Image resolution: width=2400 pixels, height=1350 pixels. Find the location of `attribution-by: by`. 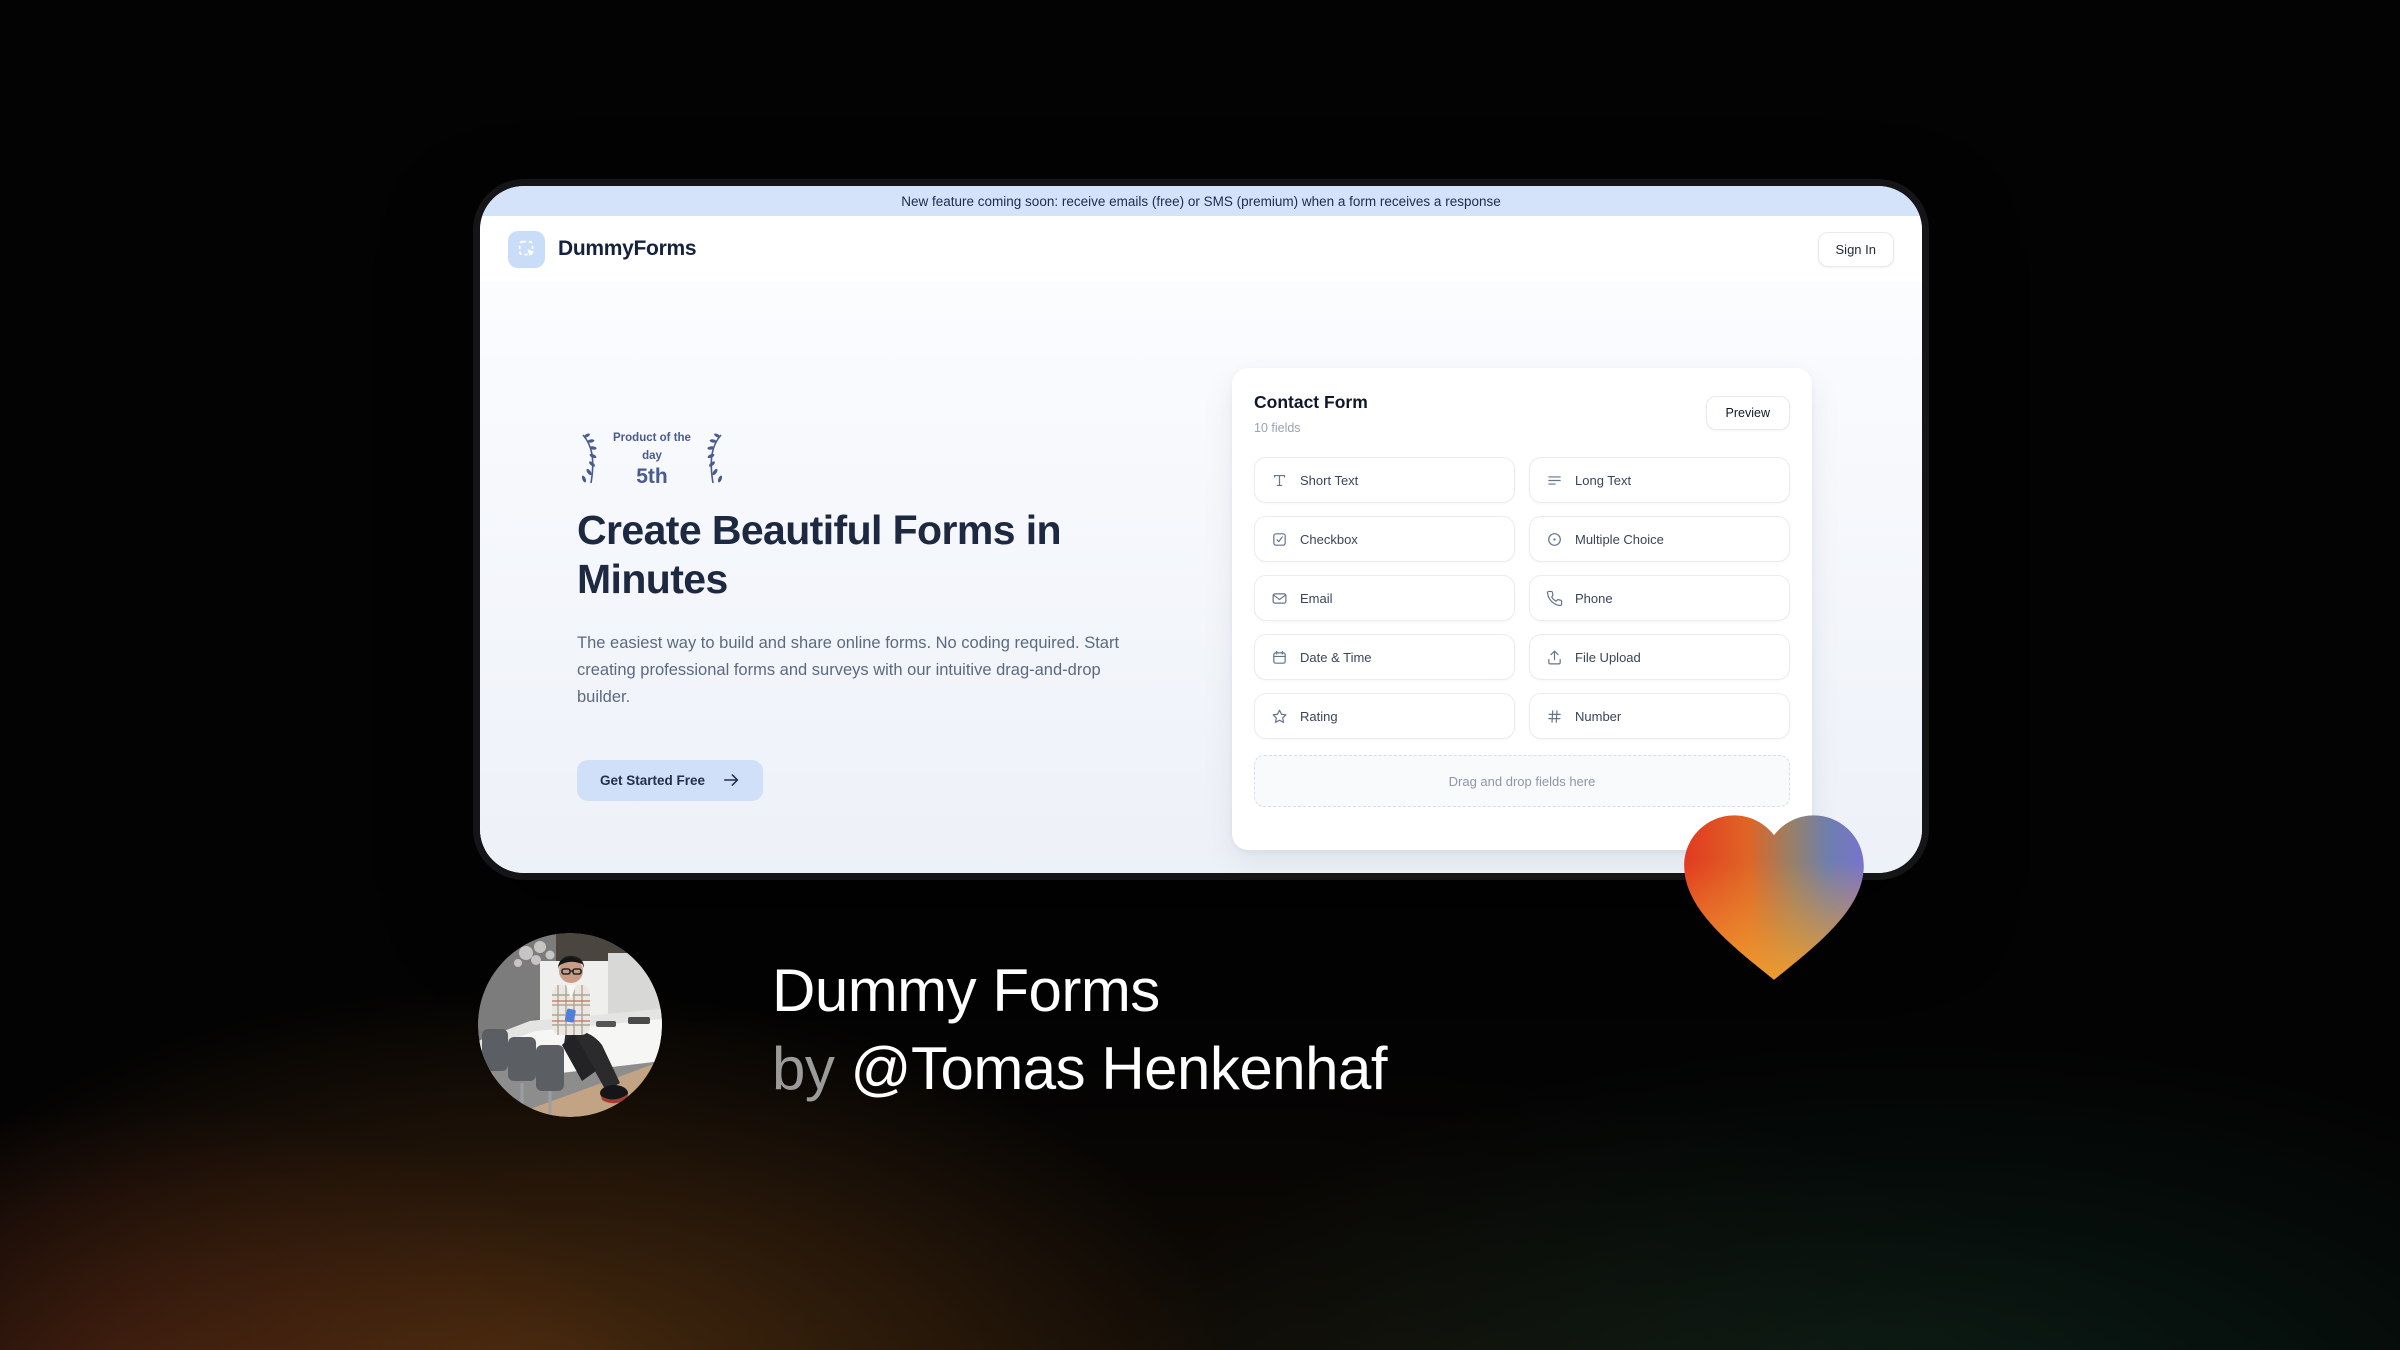

attribution-by: by is located at coordinates (803, 1068).